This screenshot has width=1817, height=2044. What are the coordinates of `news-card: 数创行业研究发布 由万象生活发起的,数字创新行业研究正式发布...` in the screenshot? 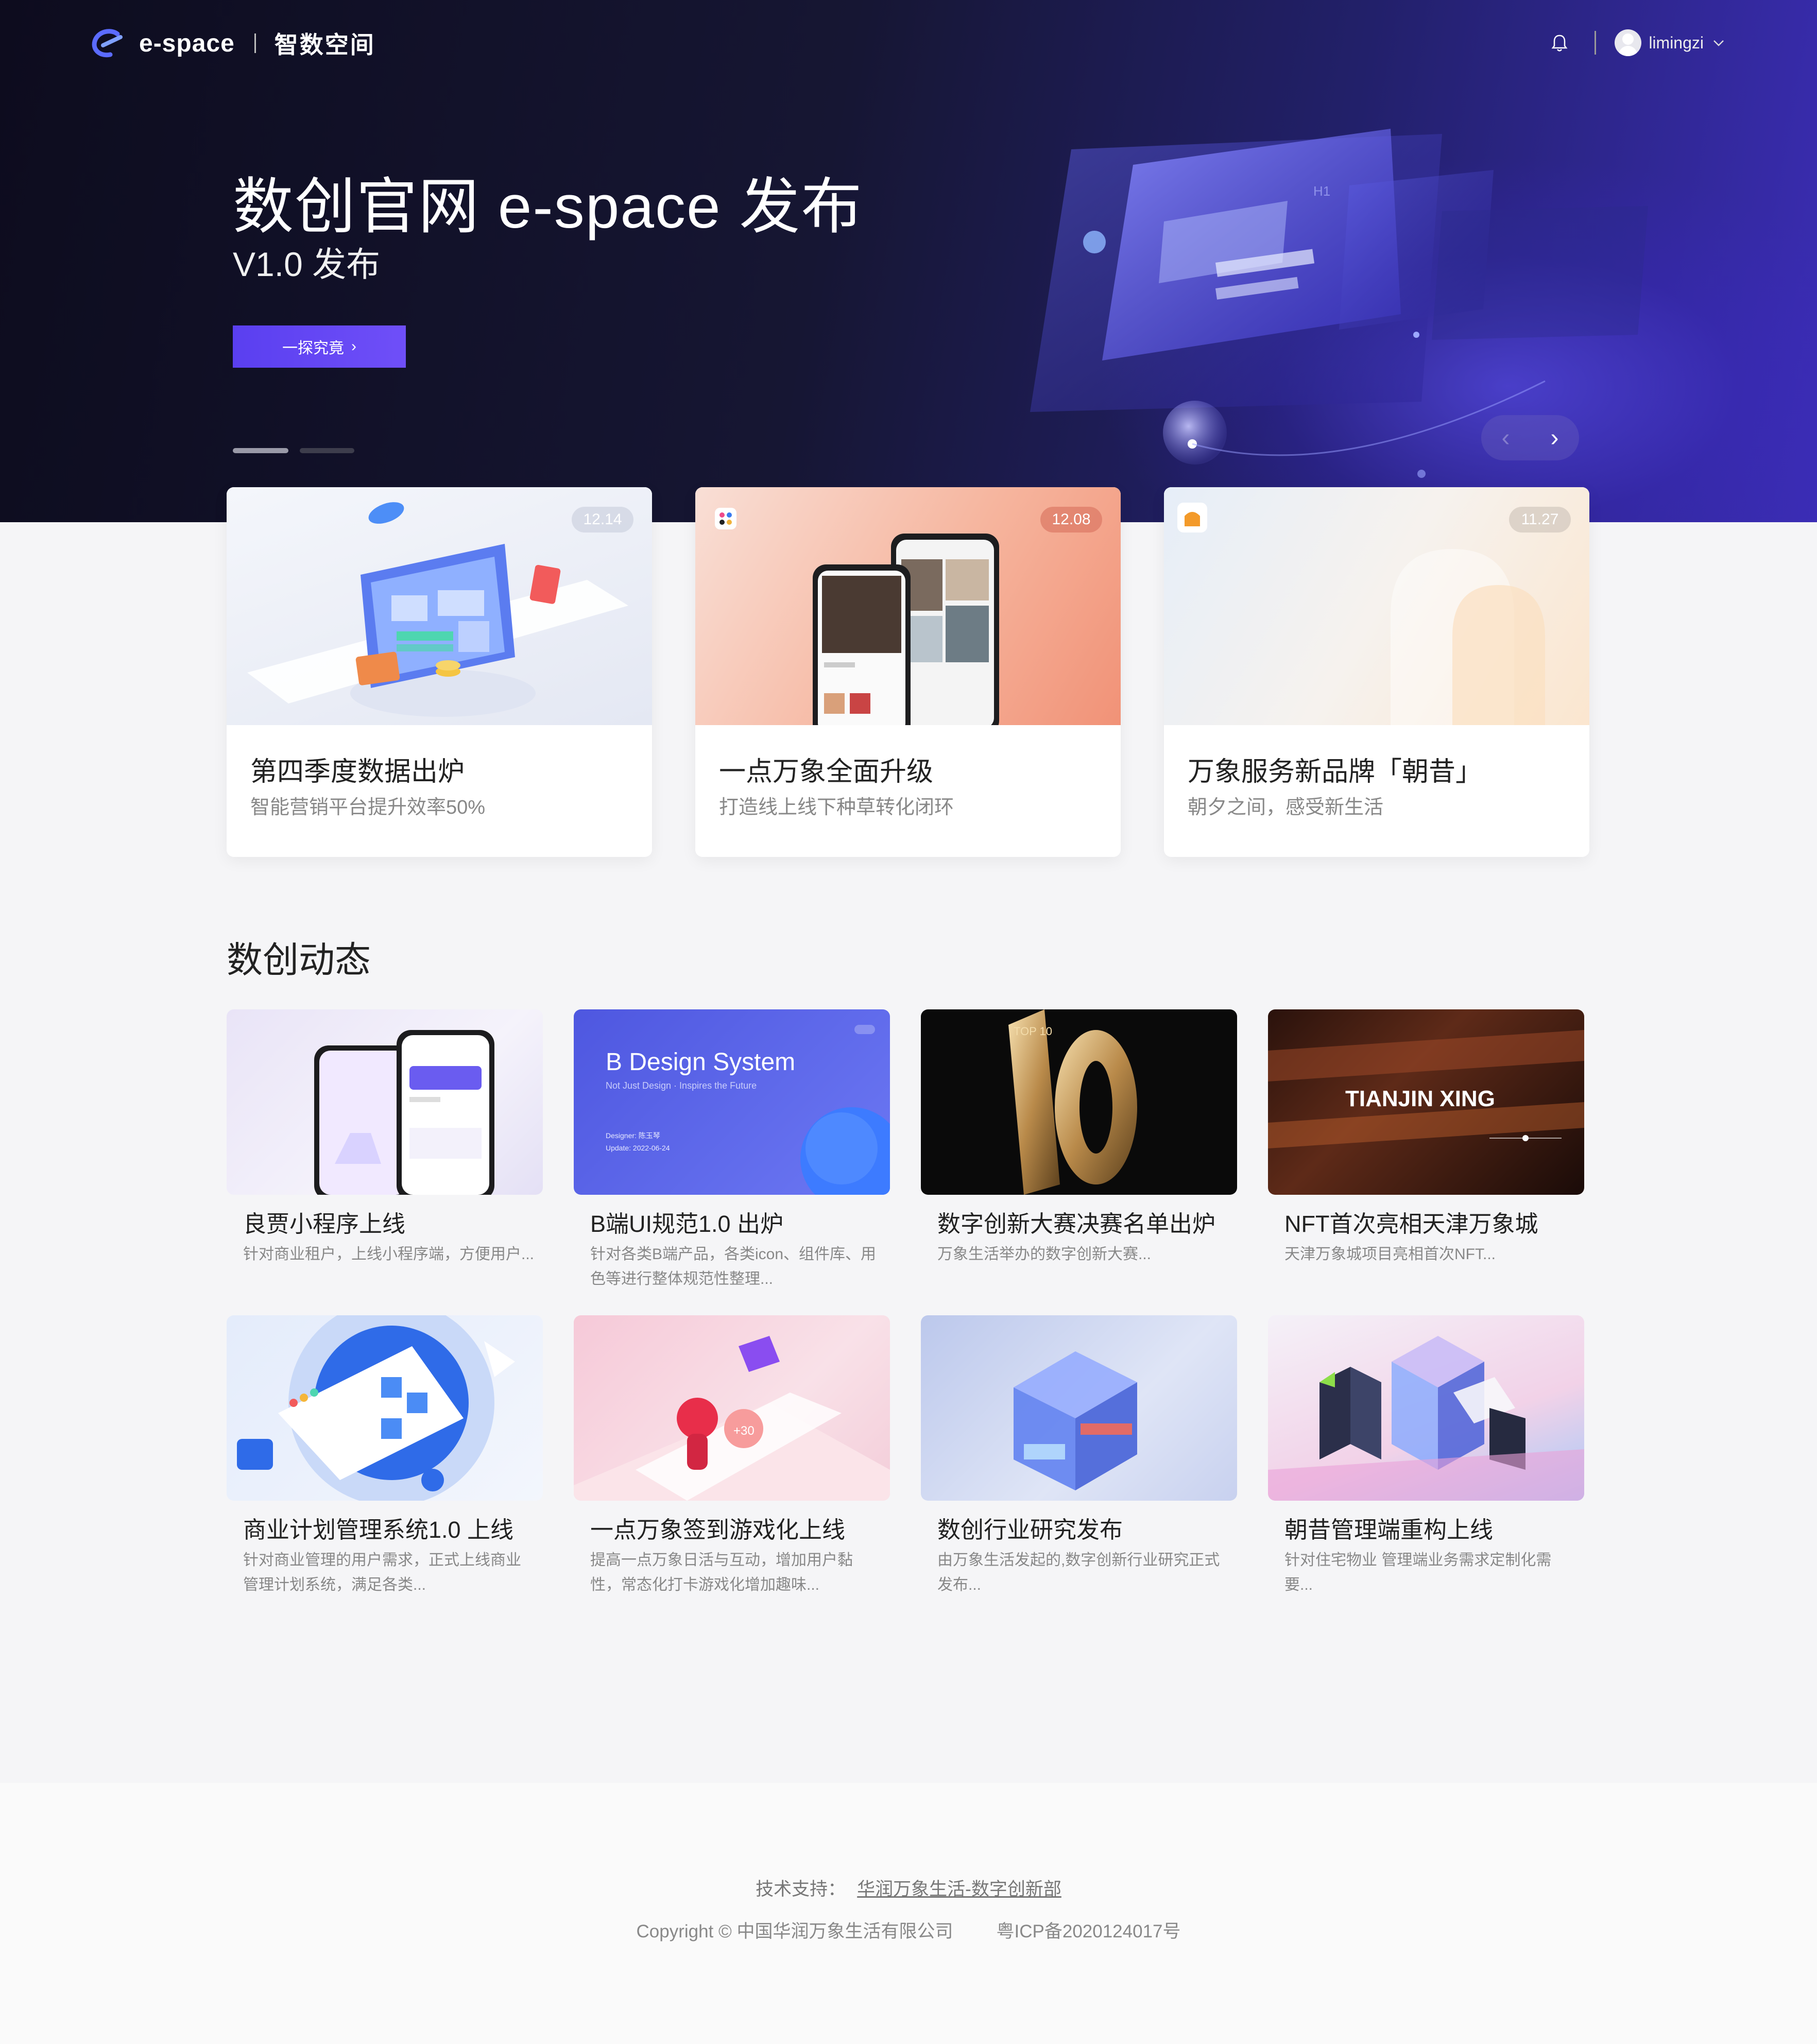 It's located at (1079, 1459).